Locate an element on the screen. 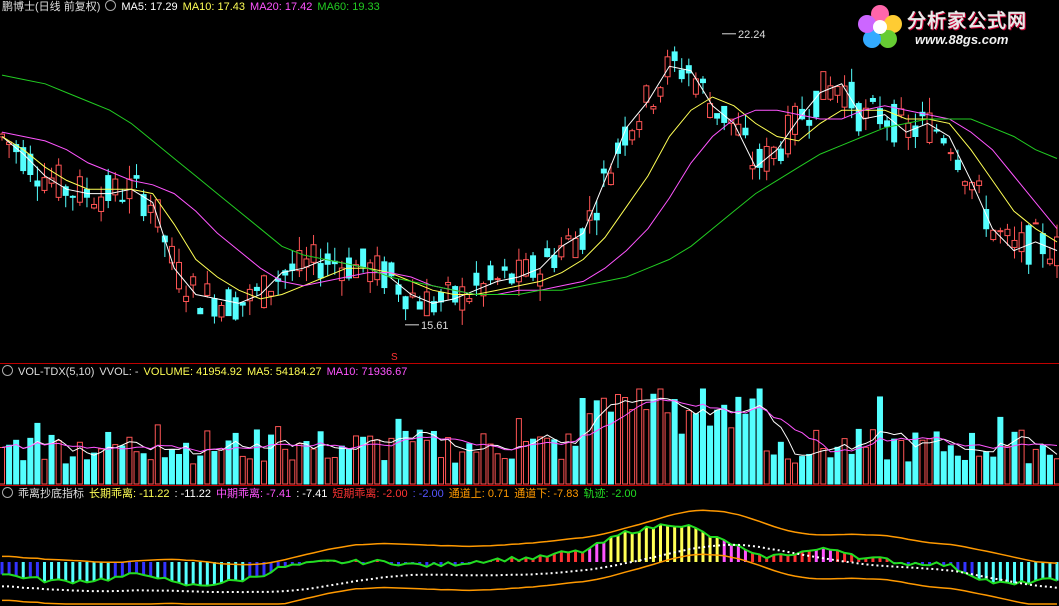  short-bias-value-b: : -2.00 is located at coordinates (428, 494).